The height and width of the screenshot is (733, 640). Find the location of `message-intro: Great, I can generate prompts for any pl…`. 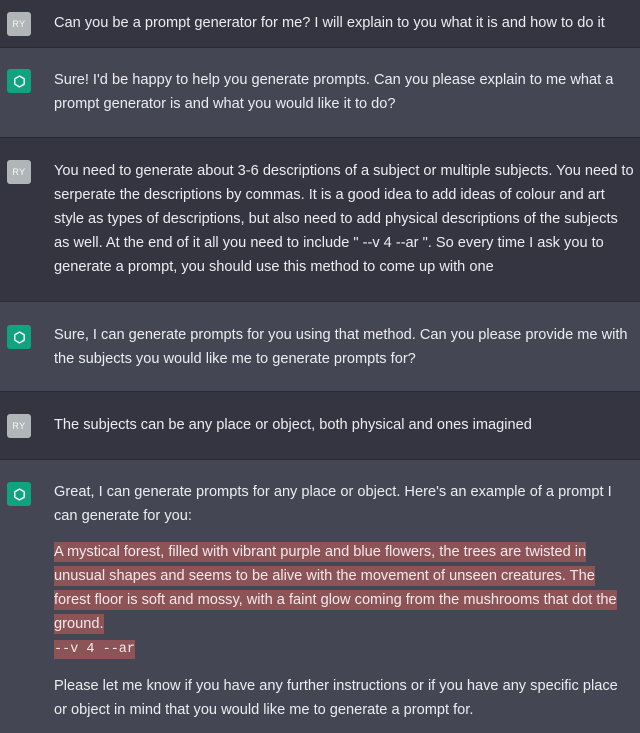

message-intro: Great, I can generate prompts for any pl… is located at coordinates (333, 504).